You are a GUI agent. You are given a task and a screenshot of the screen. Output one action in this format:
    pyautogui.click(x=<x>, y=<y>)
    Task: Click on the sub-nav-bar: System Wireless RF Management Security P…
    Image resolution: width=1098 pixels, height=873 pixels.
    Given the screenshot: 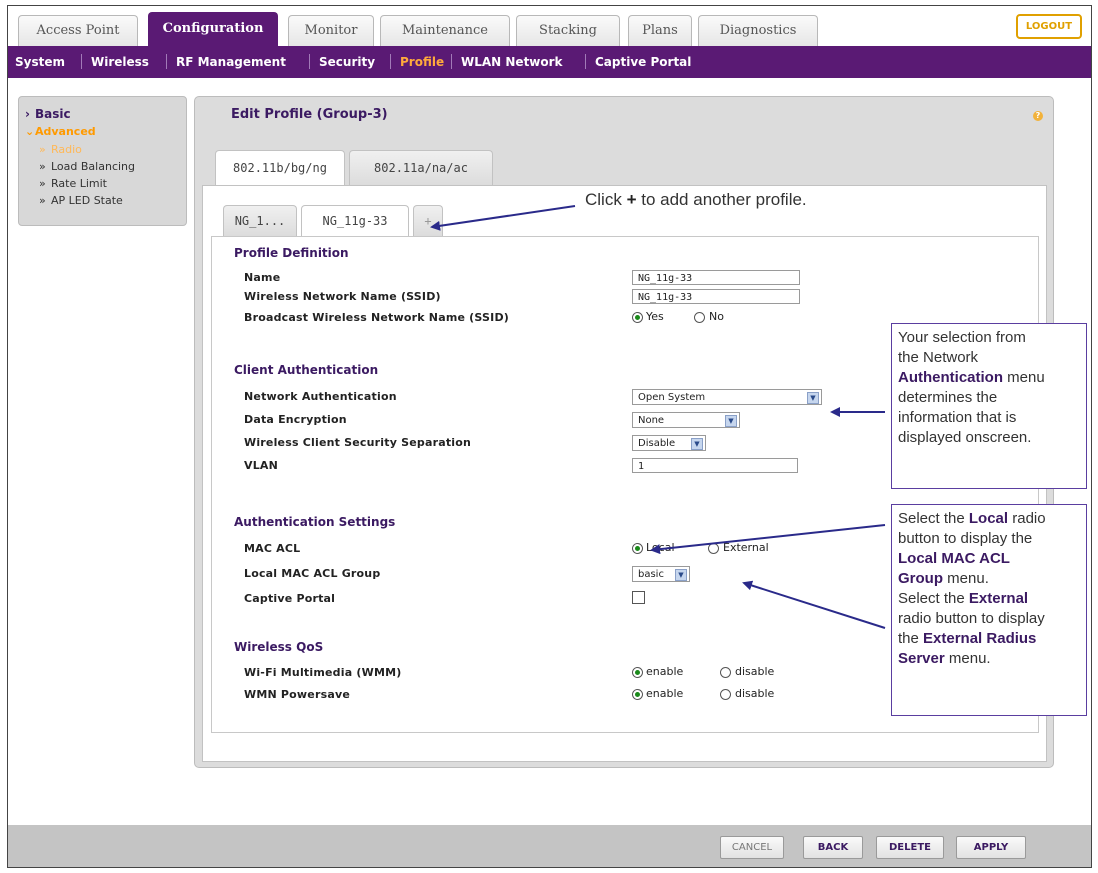 What is the action you would take?
    pyautogui.click(x=549, y=62)
    